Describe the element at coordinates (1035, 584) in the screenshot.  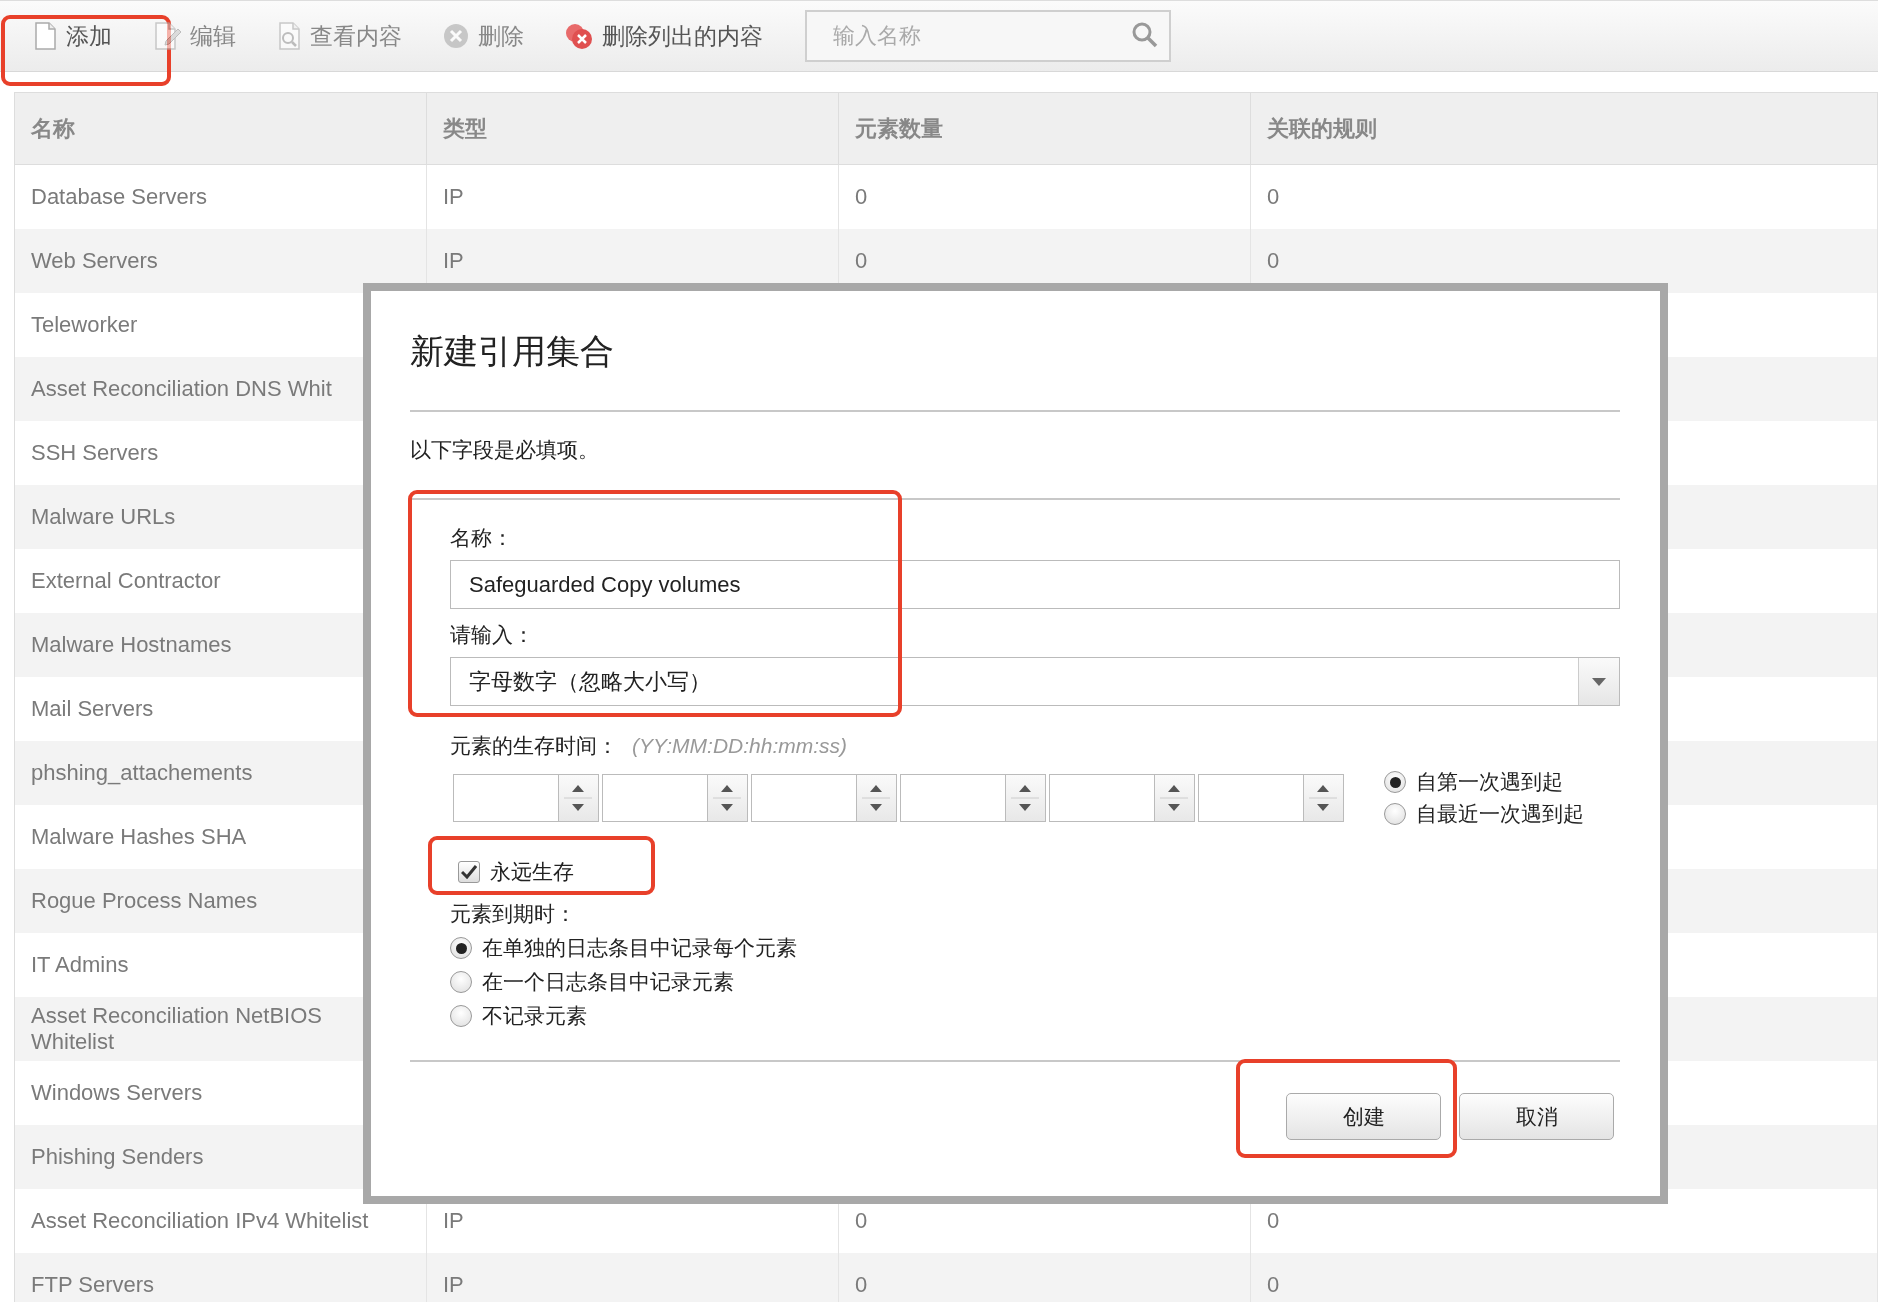
I see `name-field: Safeguarded Copy volumes` at that location.